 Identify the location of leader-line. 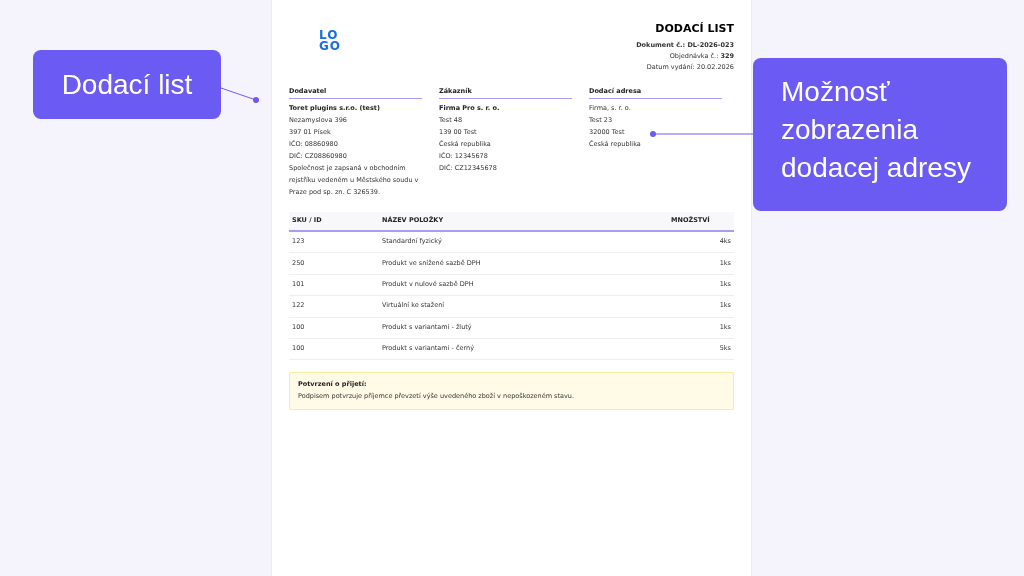
(239, 95).